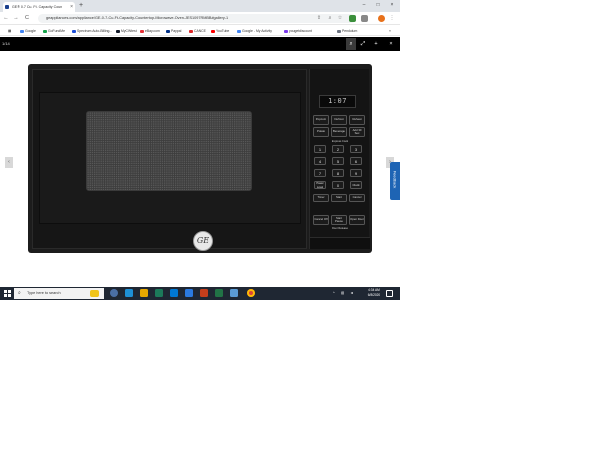  I want to click on cortana-icon, so click(94, 293).